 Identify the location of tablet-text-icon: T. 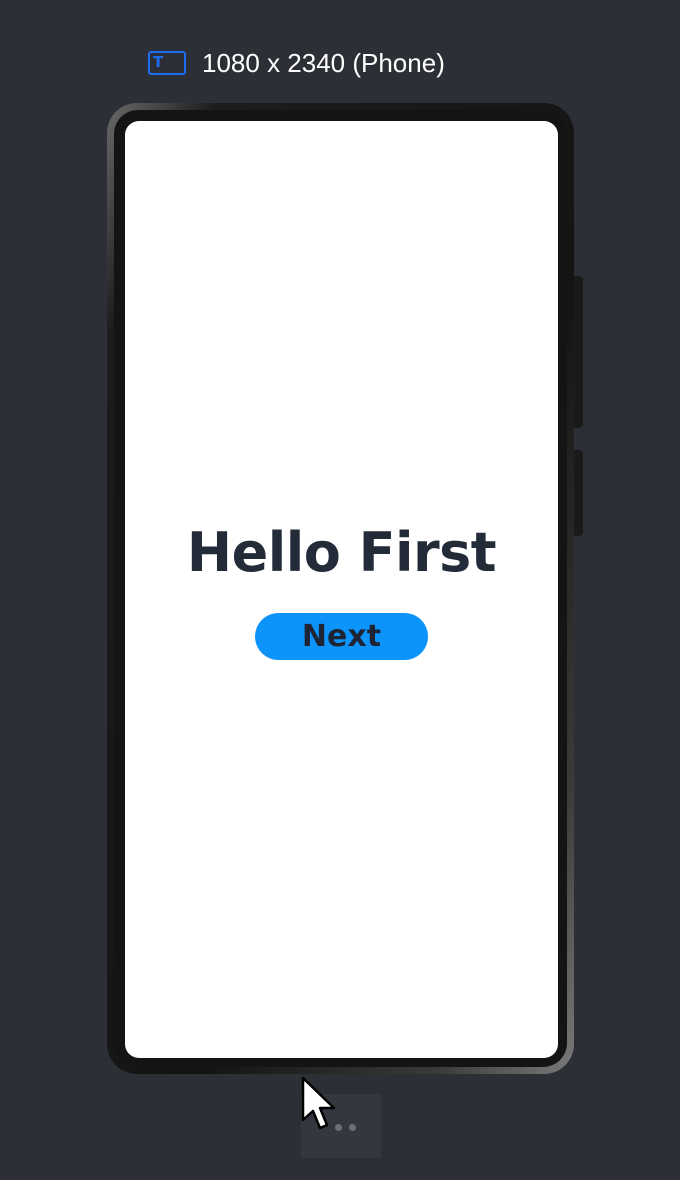
(167, 63).